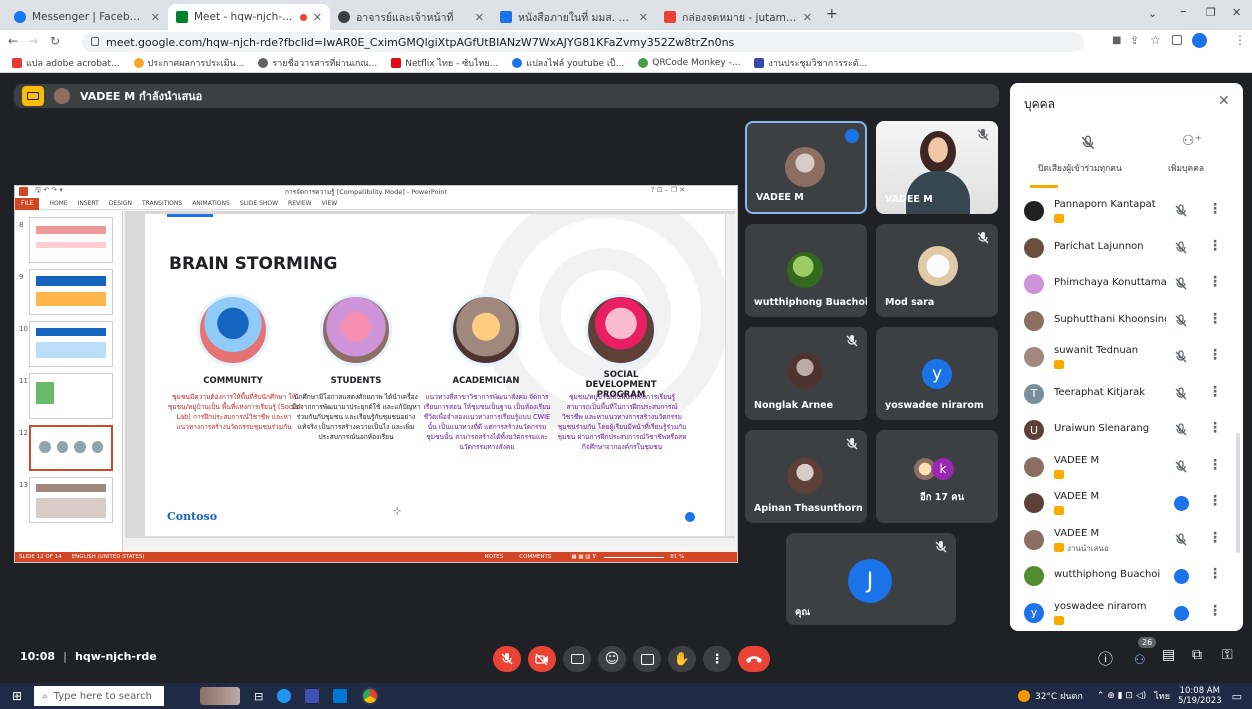 The width and height of the screenshot is (1252, 709). What do you see at coordinates (33, 41) in the screenshot?
I see `forward-icon: →` at bounding box center [33, 41].